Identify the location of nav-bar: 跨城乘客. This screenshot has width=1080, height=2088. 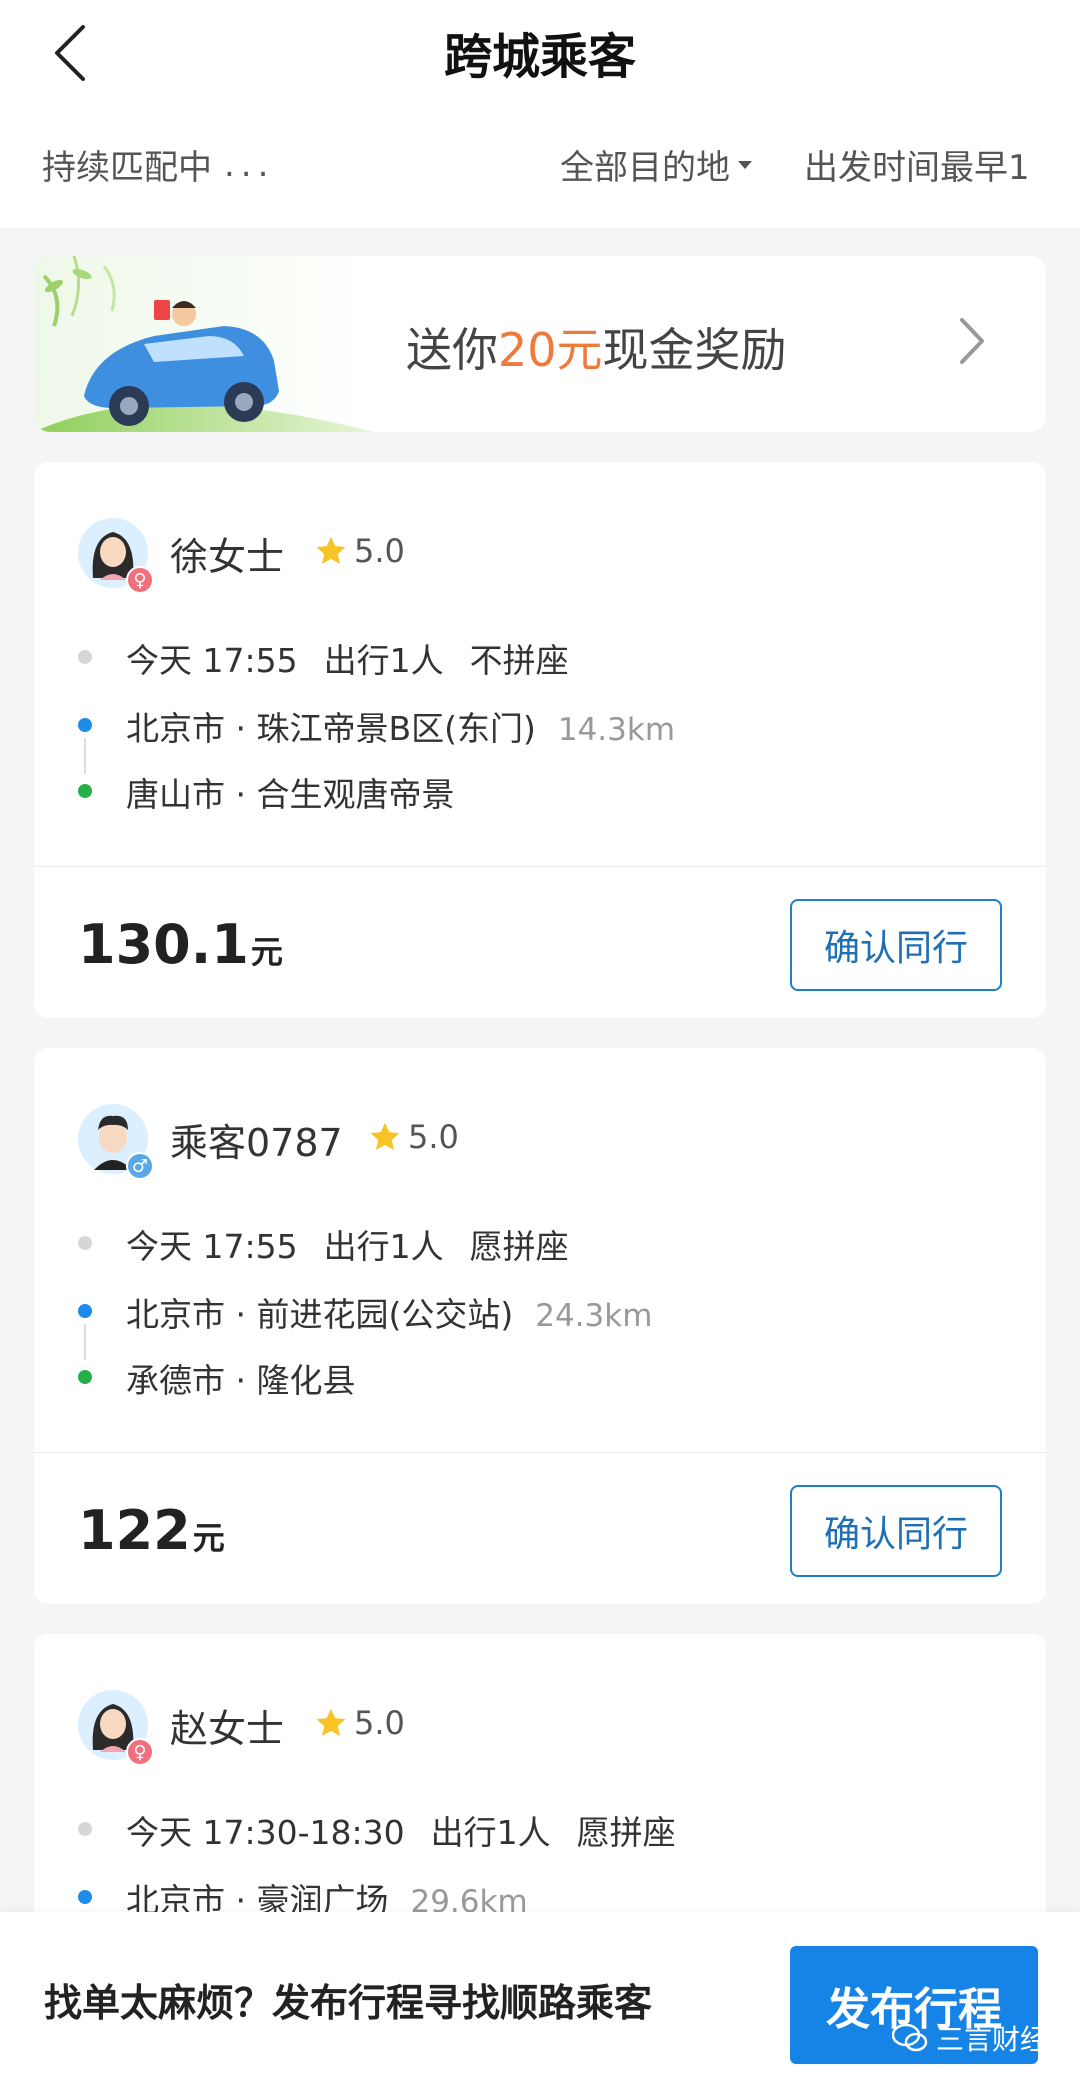
(540, 52).